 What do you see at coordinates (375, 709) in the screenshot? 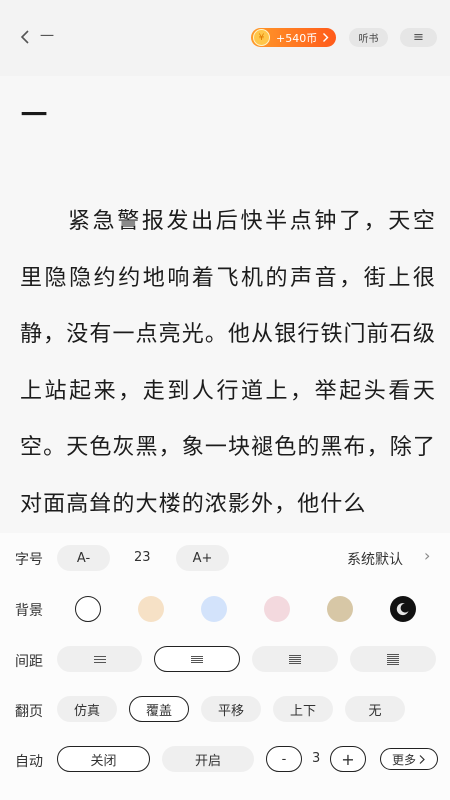
I see `page-turn-none: 无` at bounding box center [375, 709].